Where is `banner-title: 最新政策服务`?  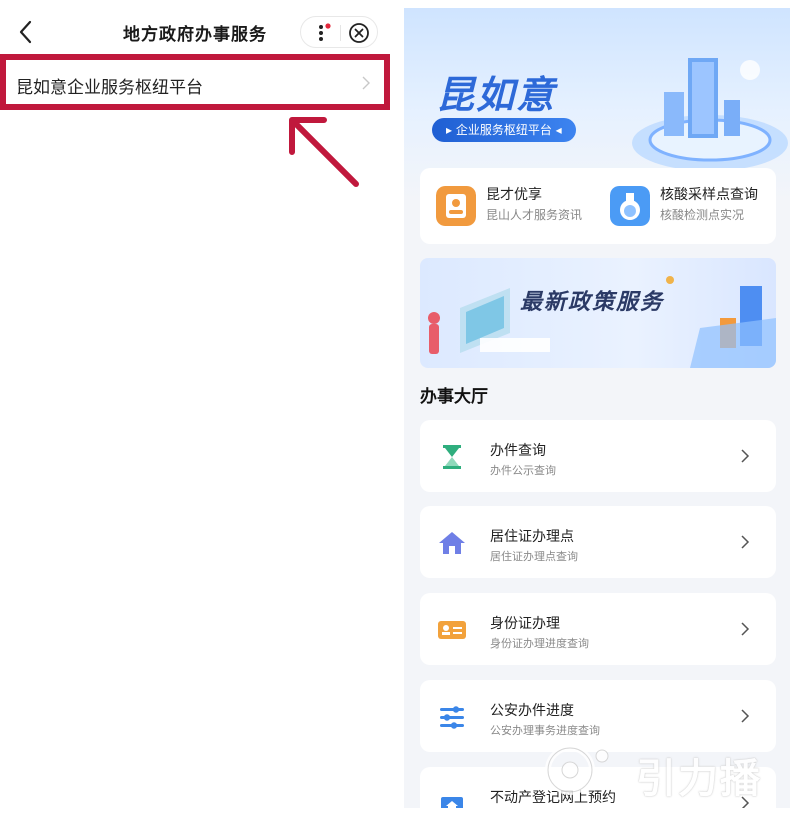 banner-title: 最新政策服务 is located at coordinates (592, 302).